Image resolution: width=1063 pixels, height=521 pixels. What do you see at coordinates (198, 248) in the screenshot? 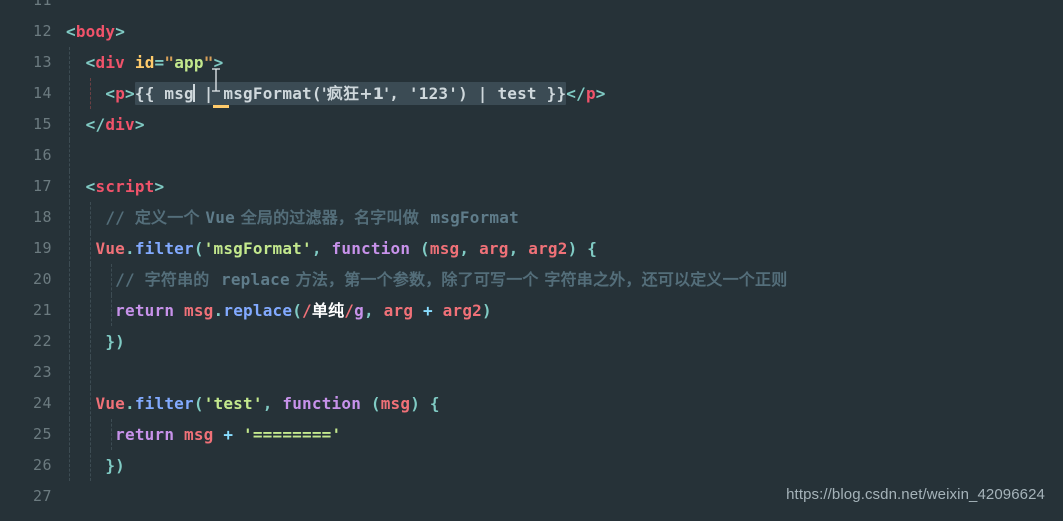
I see `token-paren-open: (` at bounding box center [198, 248].